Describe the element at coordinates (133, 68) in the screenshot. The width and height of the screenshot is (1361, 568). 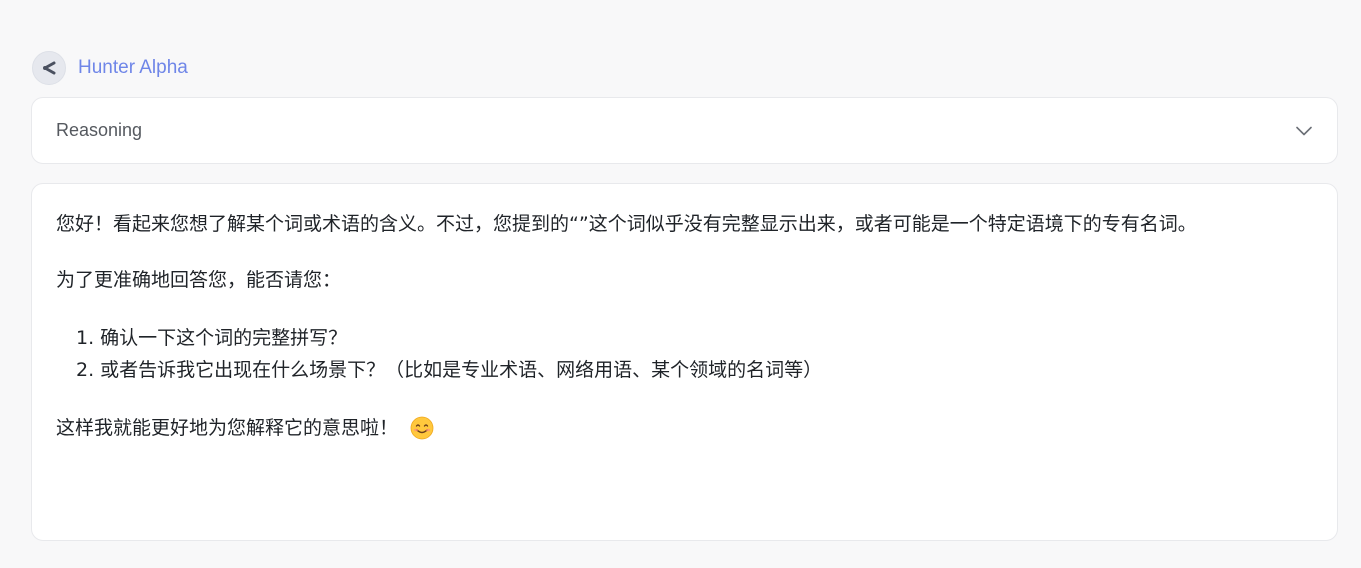
I see `model-name: Hunter Alpha` at that location.